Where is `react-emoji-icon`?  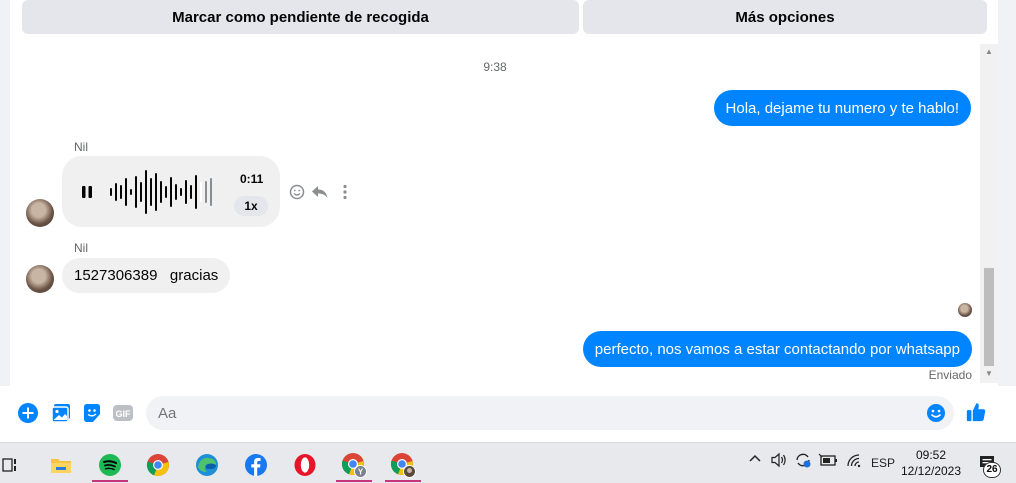
react-emoji-icon is located at coordinates (297, 192).